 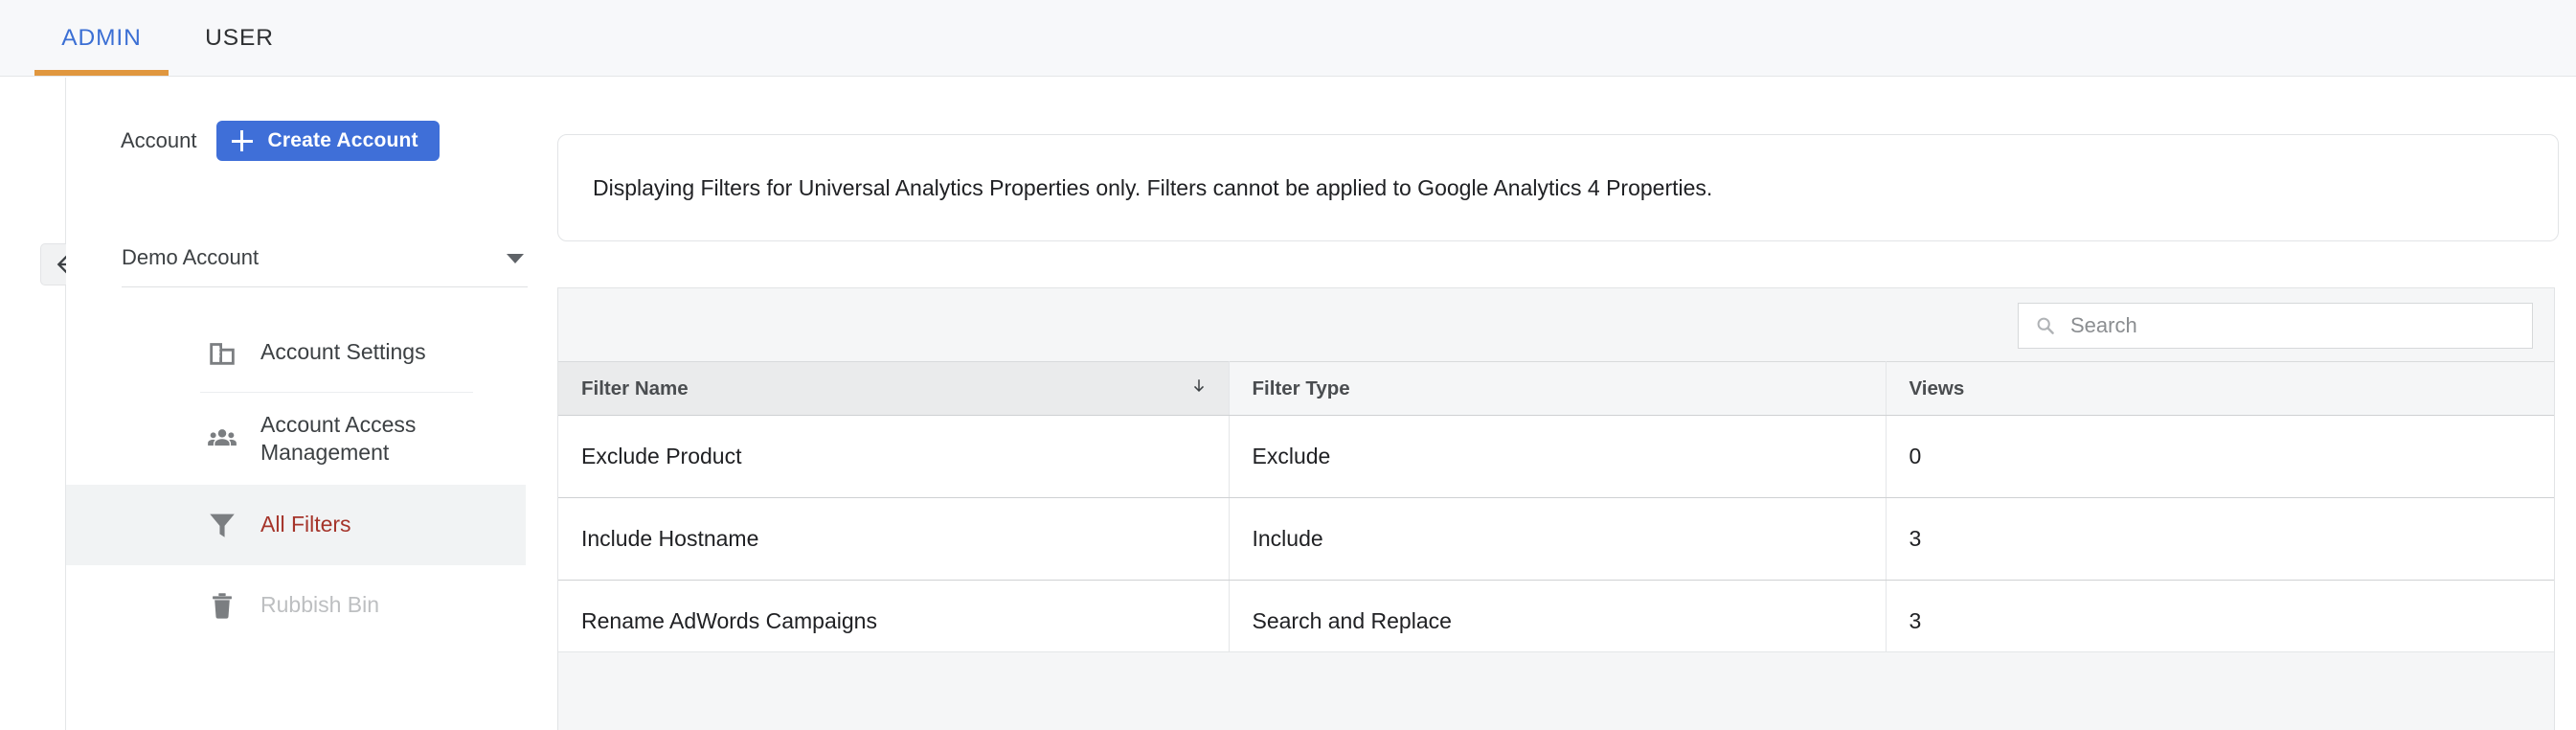 I want to click on column-header-views: Views, so click(x=2220, y=388).